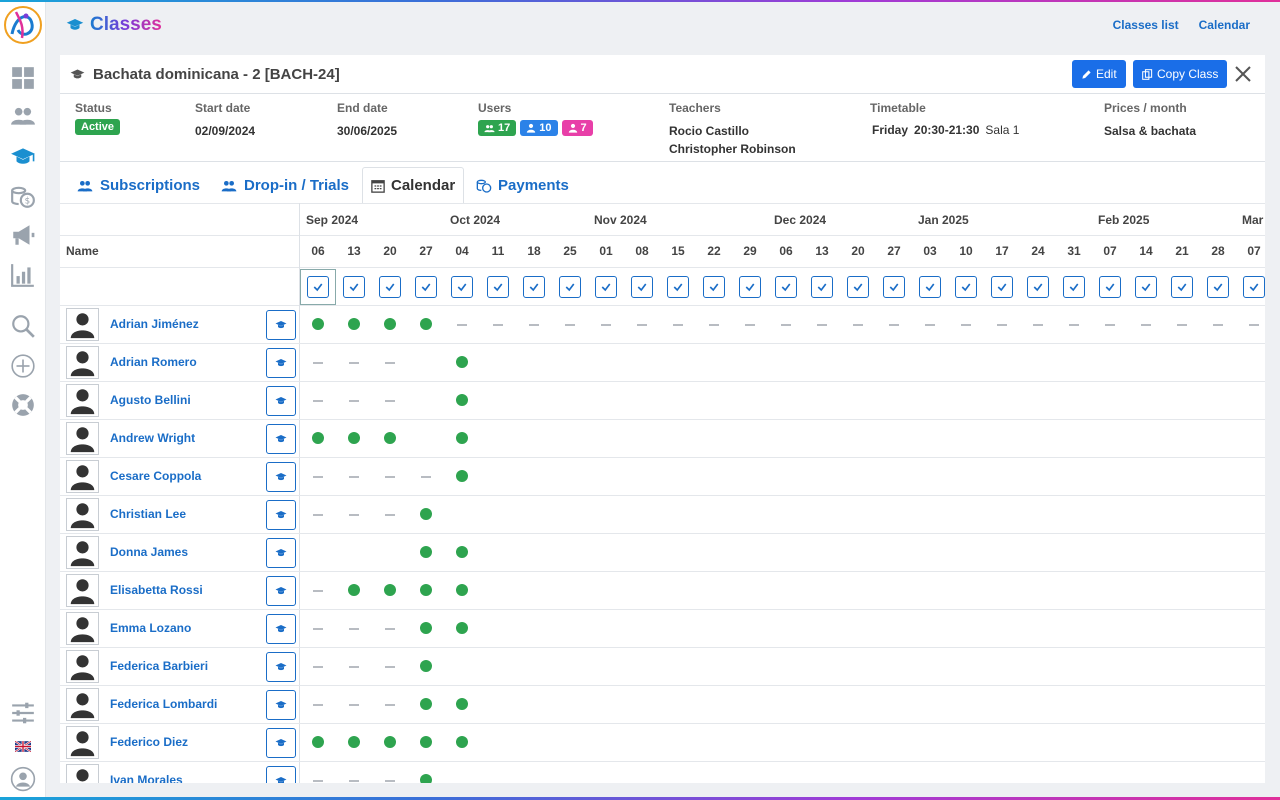  Describe the element at coordinates (522, 185) in the screenshot. I see `tab-payments: Payments` at that location.